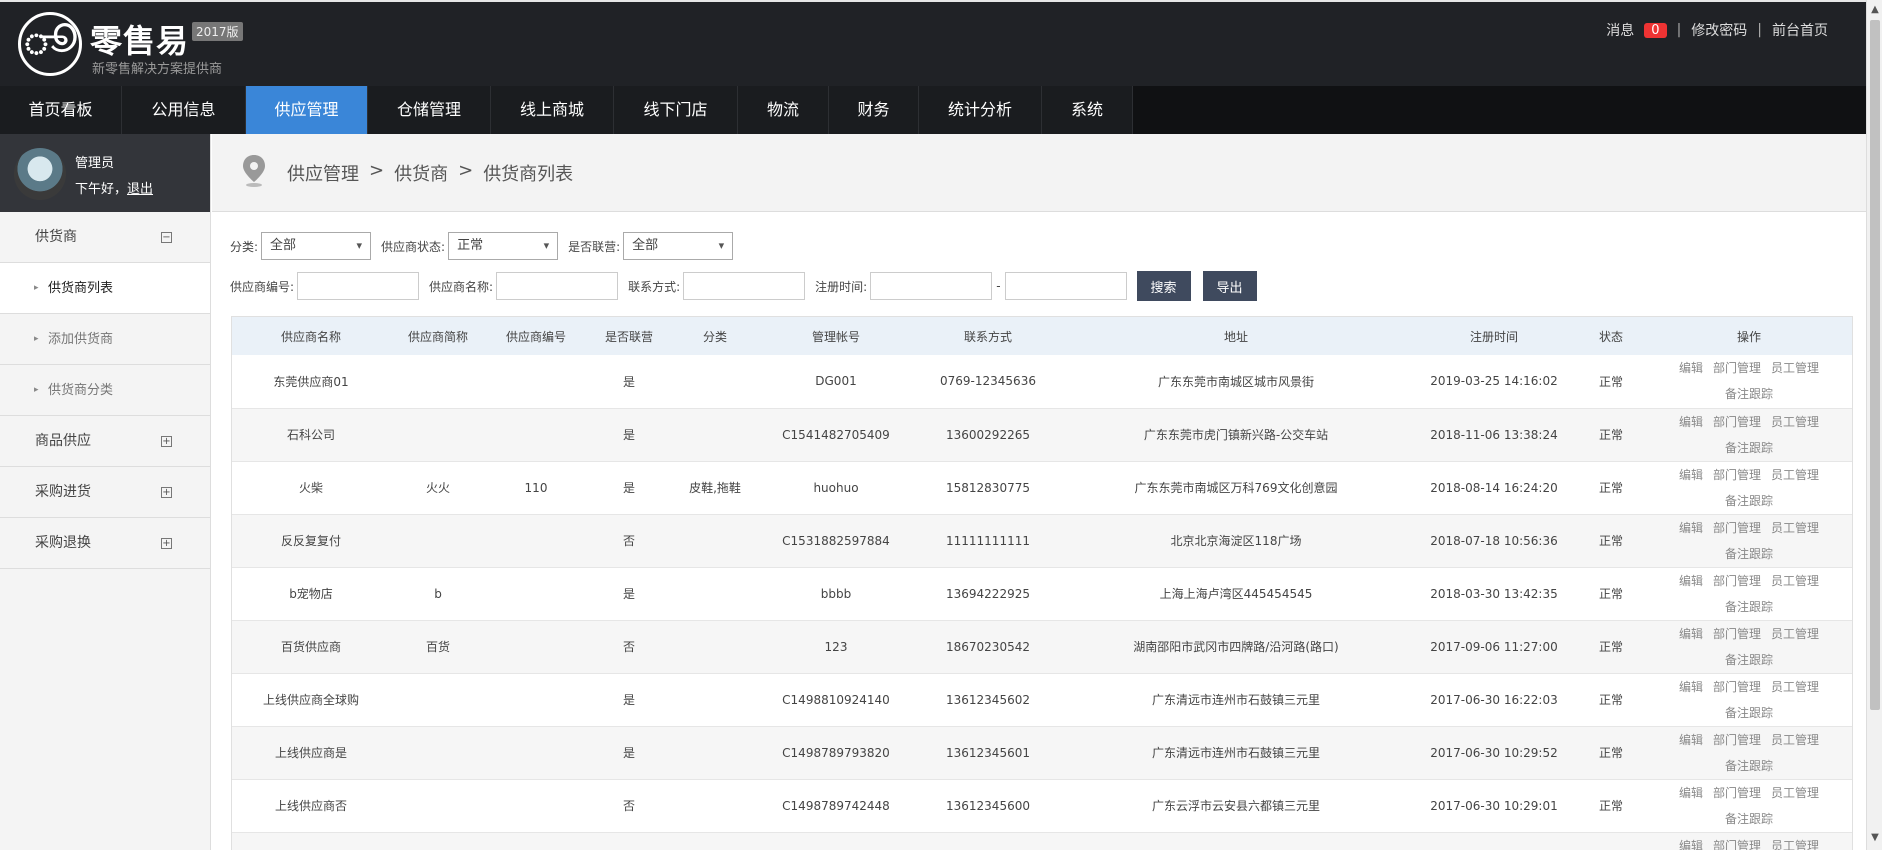 The width and height of the screenshot is (1882, 850). What do you see at coordinates (323, 173) in the screenshot?
I see `breadcrumb-supply: 供应管理` at bounding box center [323, 173].